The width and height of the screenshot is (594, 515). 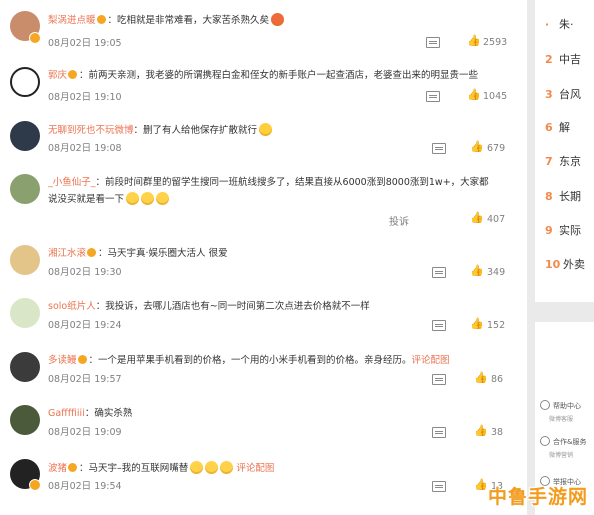 What do you see at coordinates (67, 253) in the screenshot?
I see `username: 湘江水滚` at bounding box center [67, 253].